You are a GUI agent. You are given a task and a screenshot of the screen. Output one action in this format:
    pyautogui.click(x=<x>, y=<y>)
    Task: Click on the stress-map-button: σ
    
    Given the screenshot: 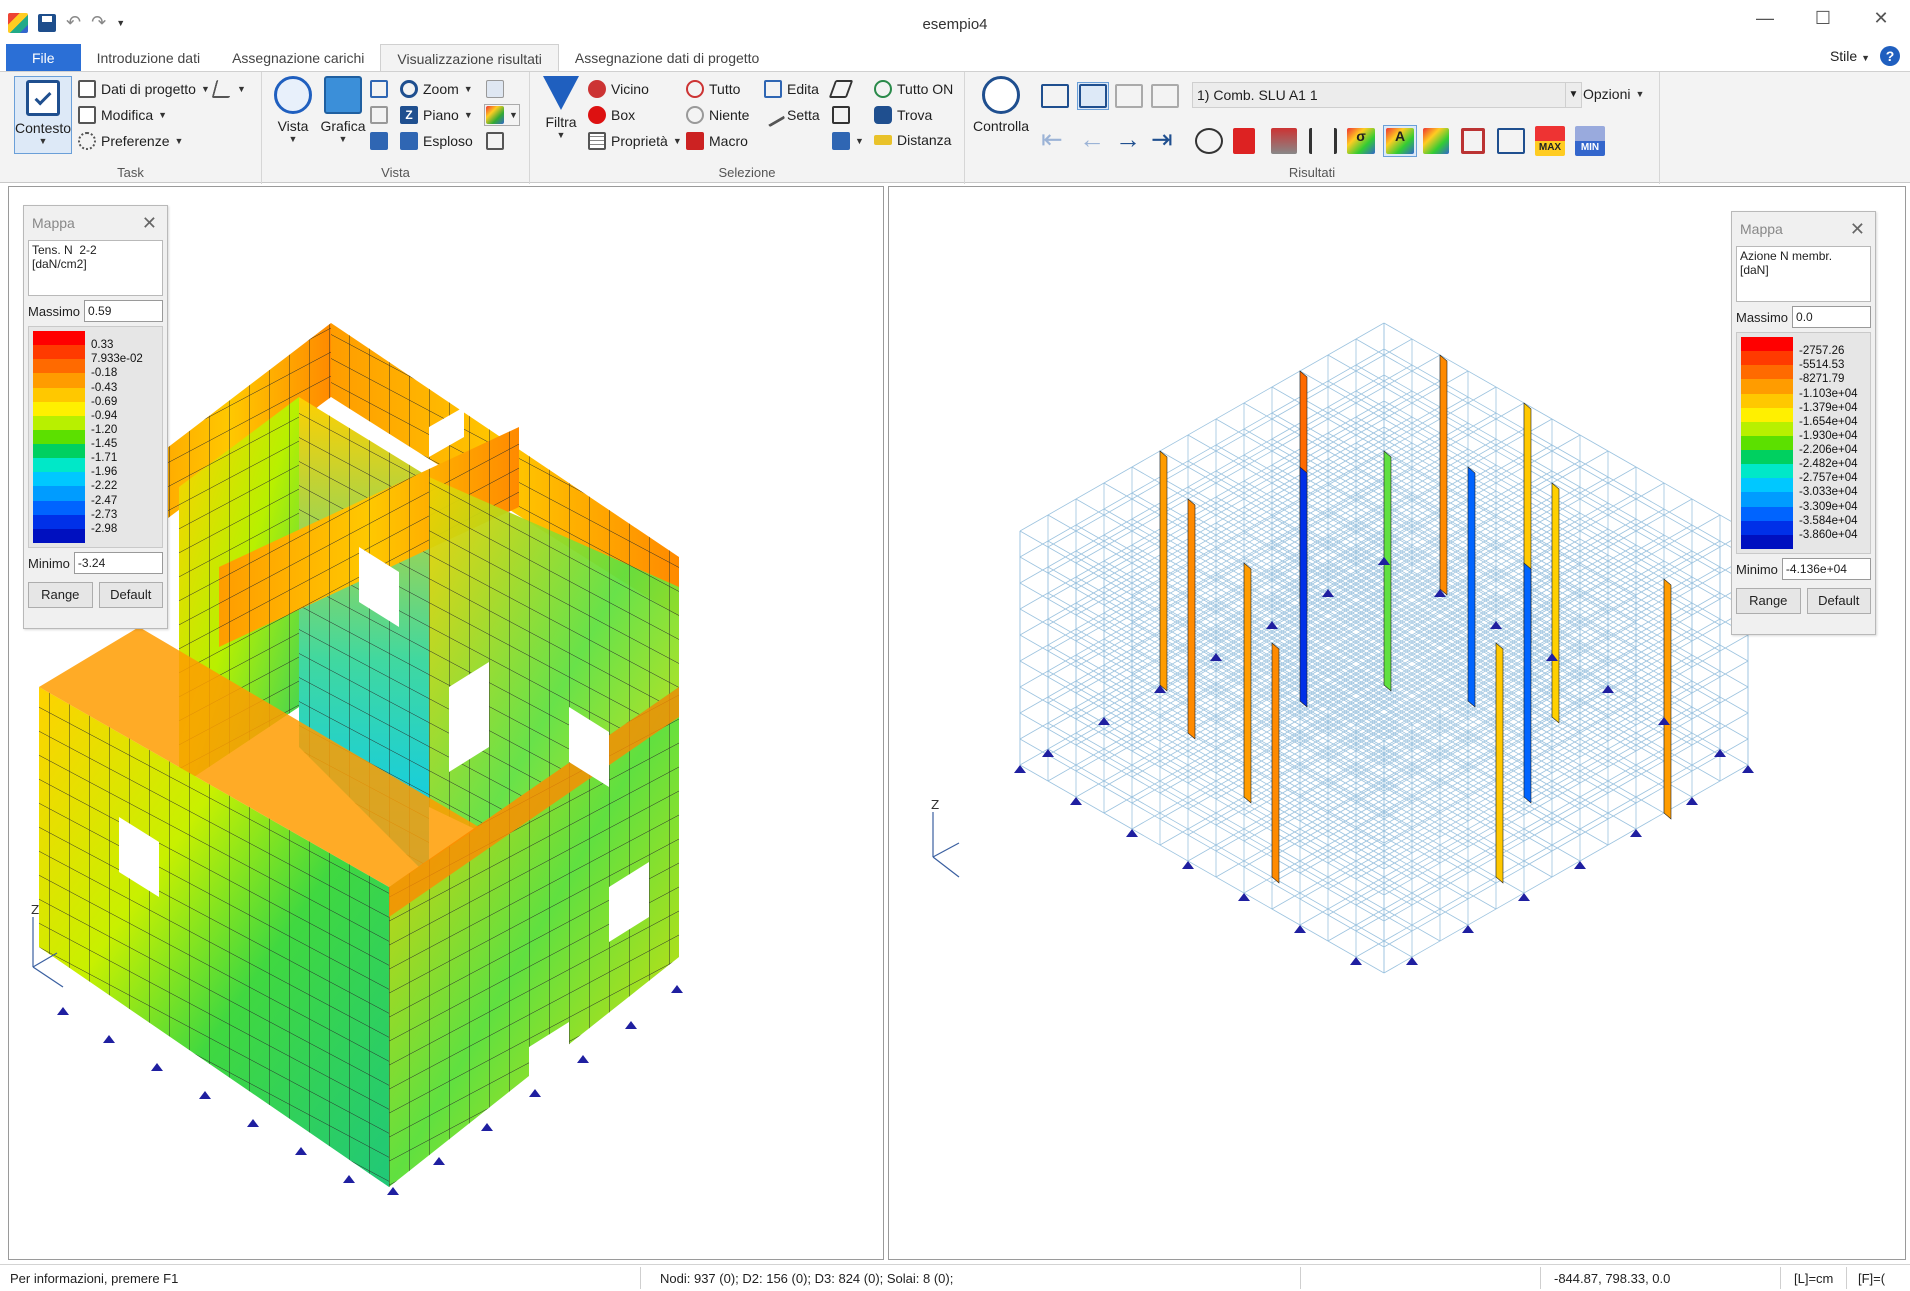 What is the action you would take?
    pyautogui.click(x=1361, y=141)
    